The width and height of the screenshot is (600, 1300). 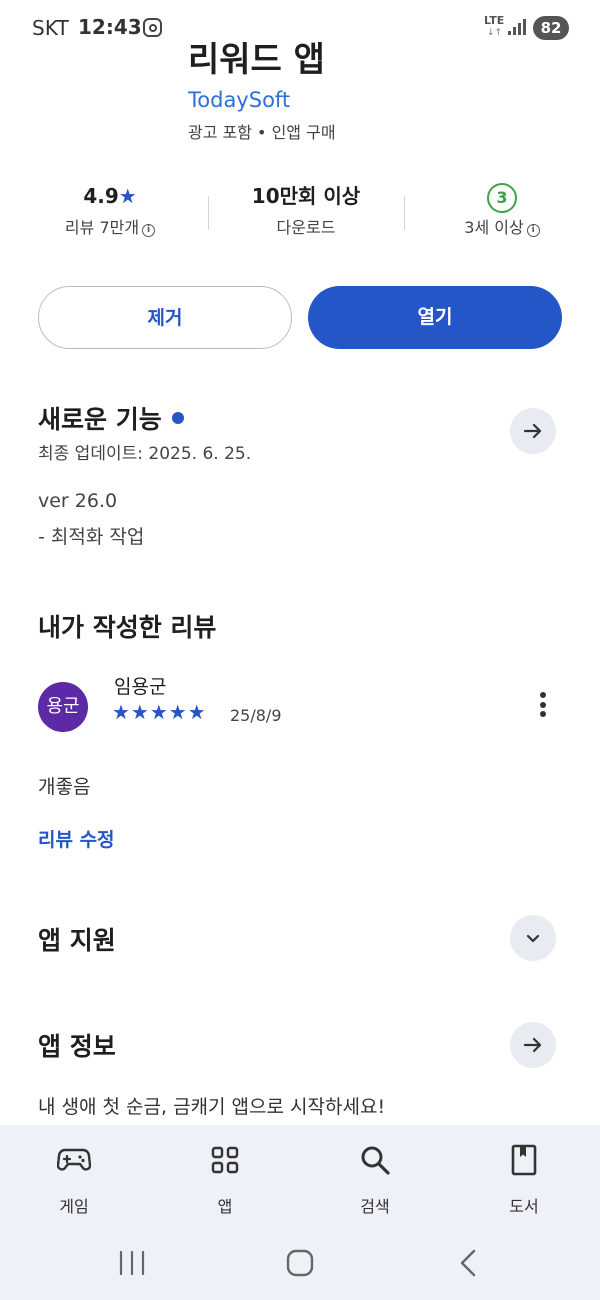 What do you see at coordinates (159, 712) in the screenshot?
I see `review-stars: ★★★★★` at bounding box center [159, 712].